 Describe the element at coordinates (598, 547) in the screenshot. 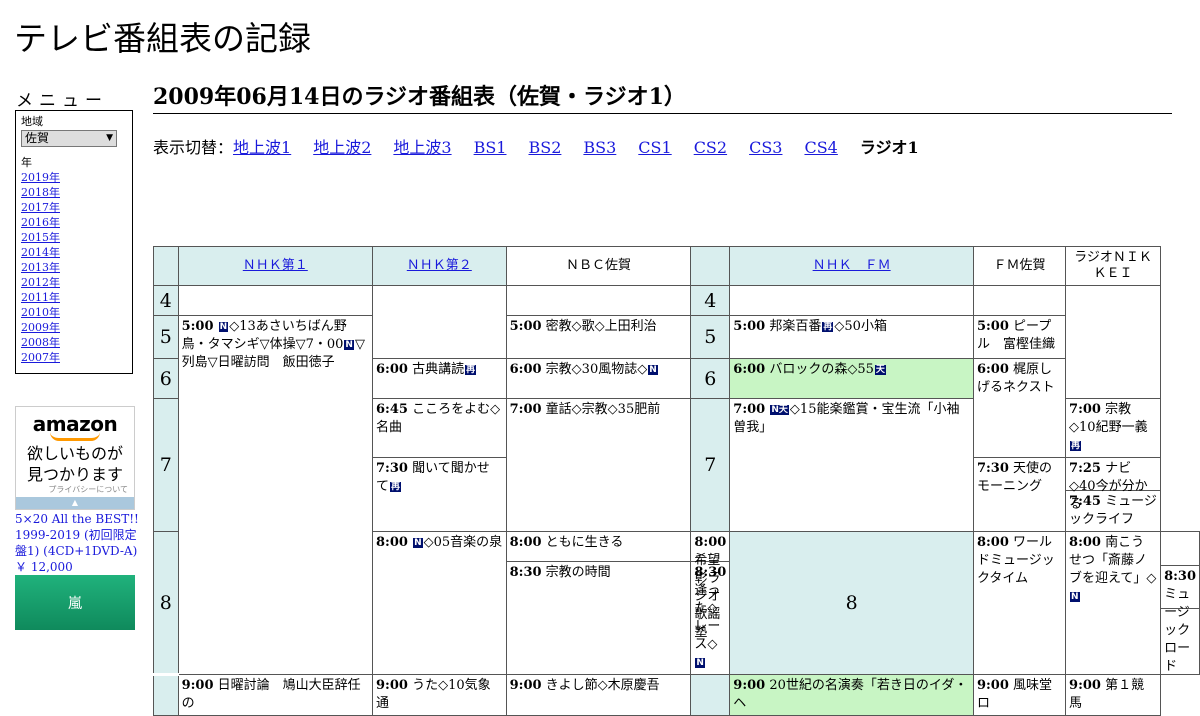

I see `program-cell: 8:00 ともに生きる` at that location.